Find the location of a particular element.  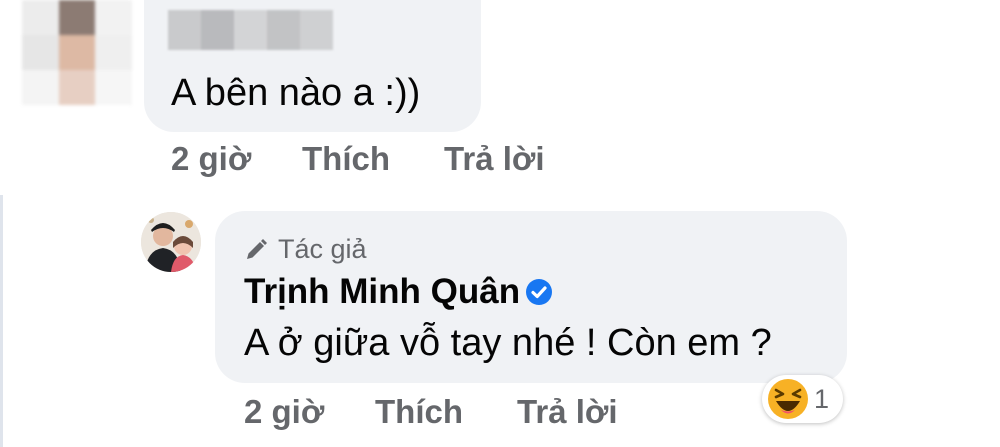

comment-actions: 2 giờ Thích Trả lời is located at coordinates (358, 159).